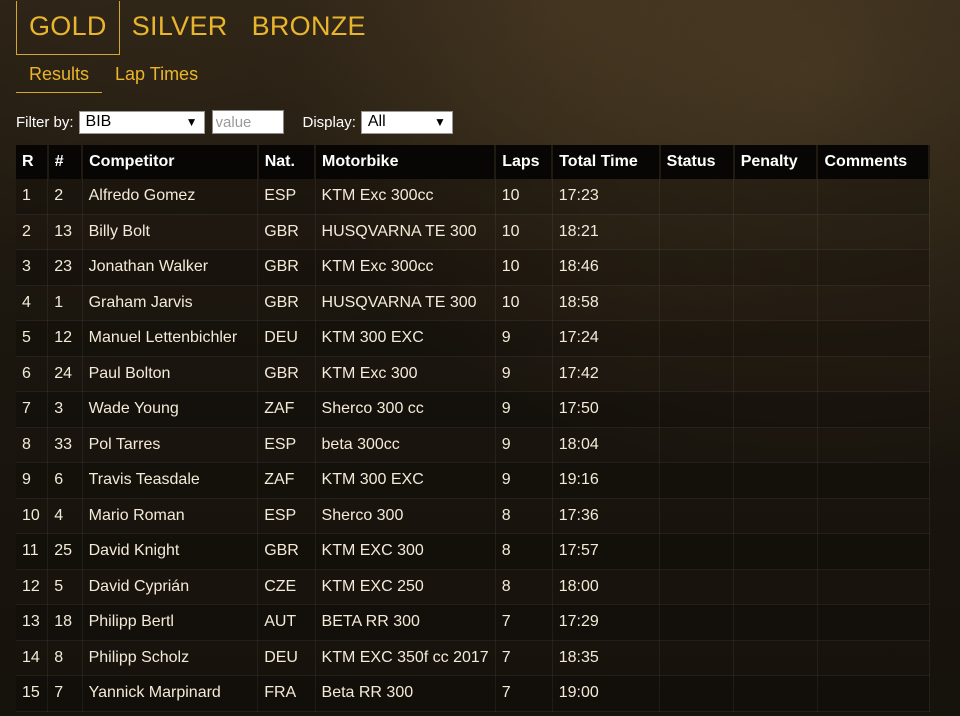 The image size is (960, 716). I want to click on table-row: 1 2 Alfredo Gomez ESP KTM Exc 300cc 10 17:23, so click(473, 197).